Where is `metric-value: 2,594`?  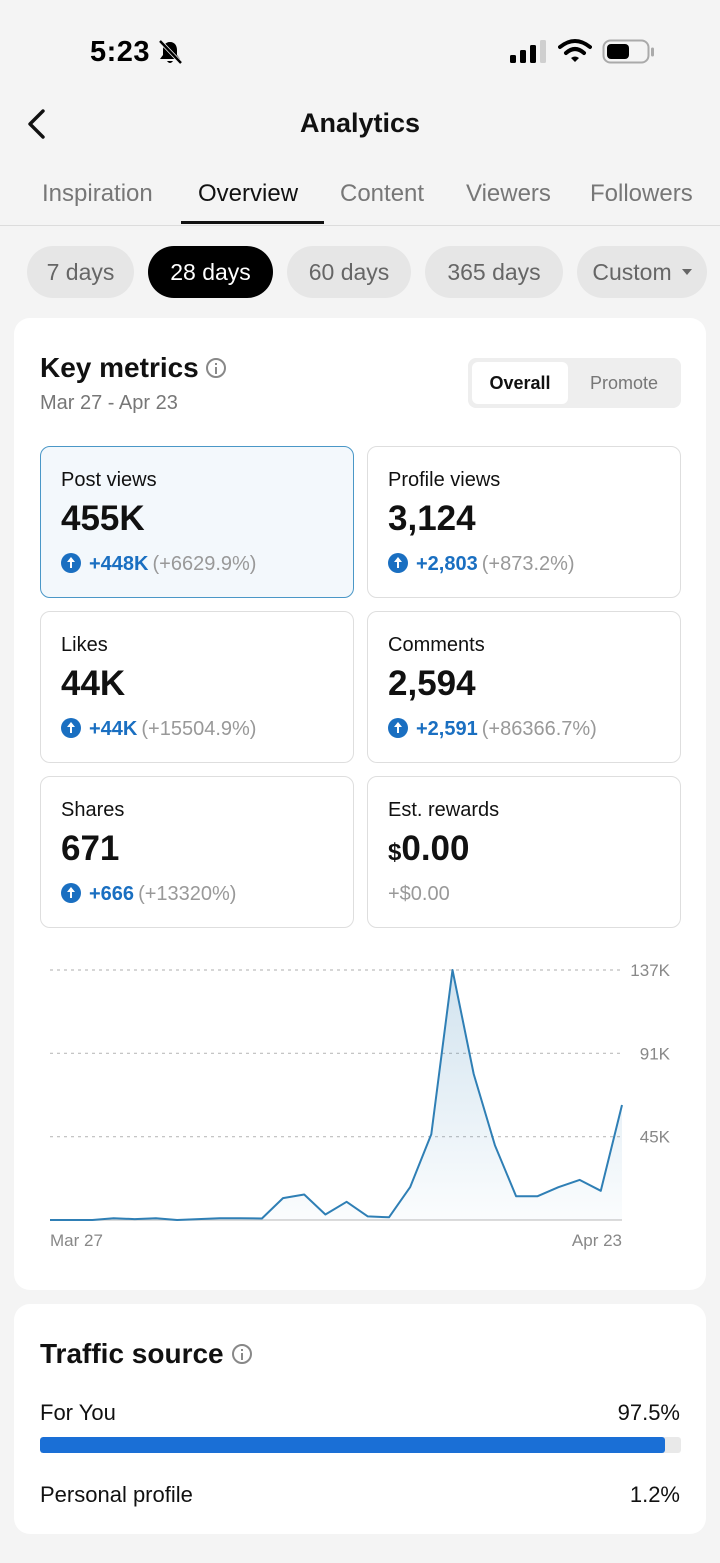 metric-value: 2,594 is located at coordinates (432, 683).